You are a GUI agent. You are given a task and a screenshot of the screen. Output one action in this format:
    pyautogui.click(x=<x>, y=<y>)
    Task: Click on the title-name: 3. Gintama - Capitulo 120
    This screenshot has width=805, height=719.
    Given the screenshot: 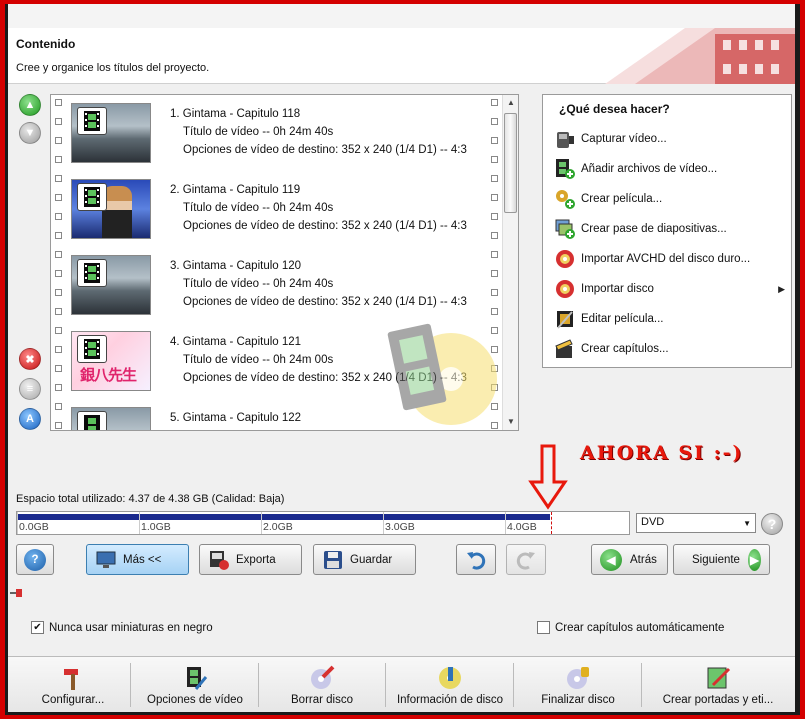 What is the action you would take?
    pyautogui.click(x=236, y=266)
    